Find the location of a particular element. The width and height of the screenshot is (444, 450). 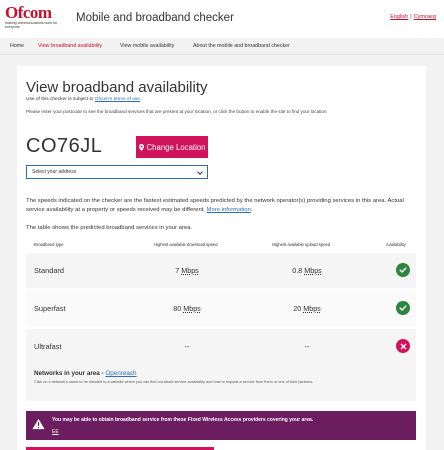

header-broadband-type: Broadband type is located at coordinates (49, 244).